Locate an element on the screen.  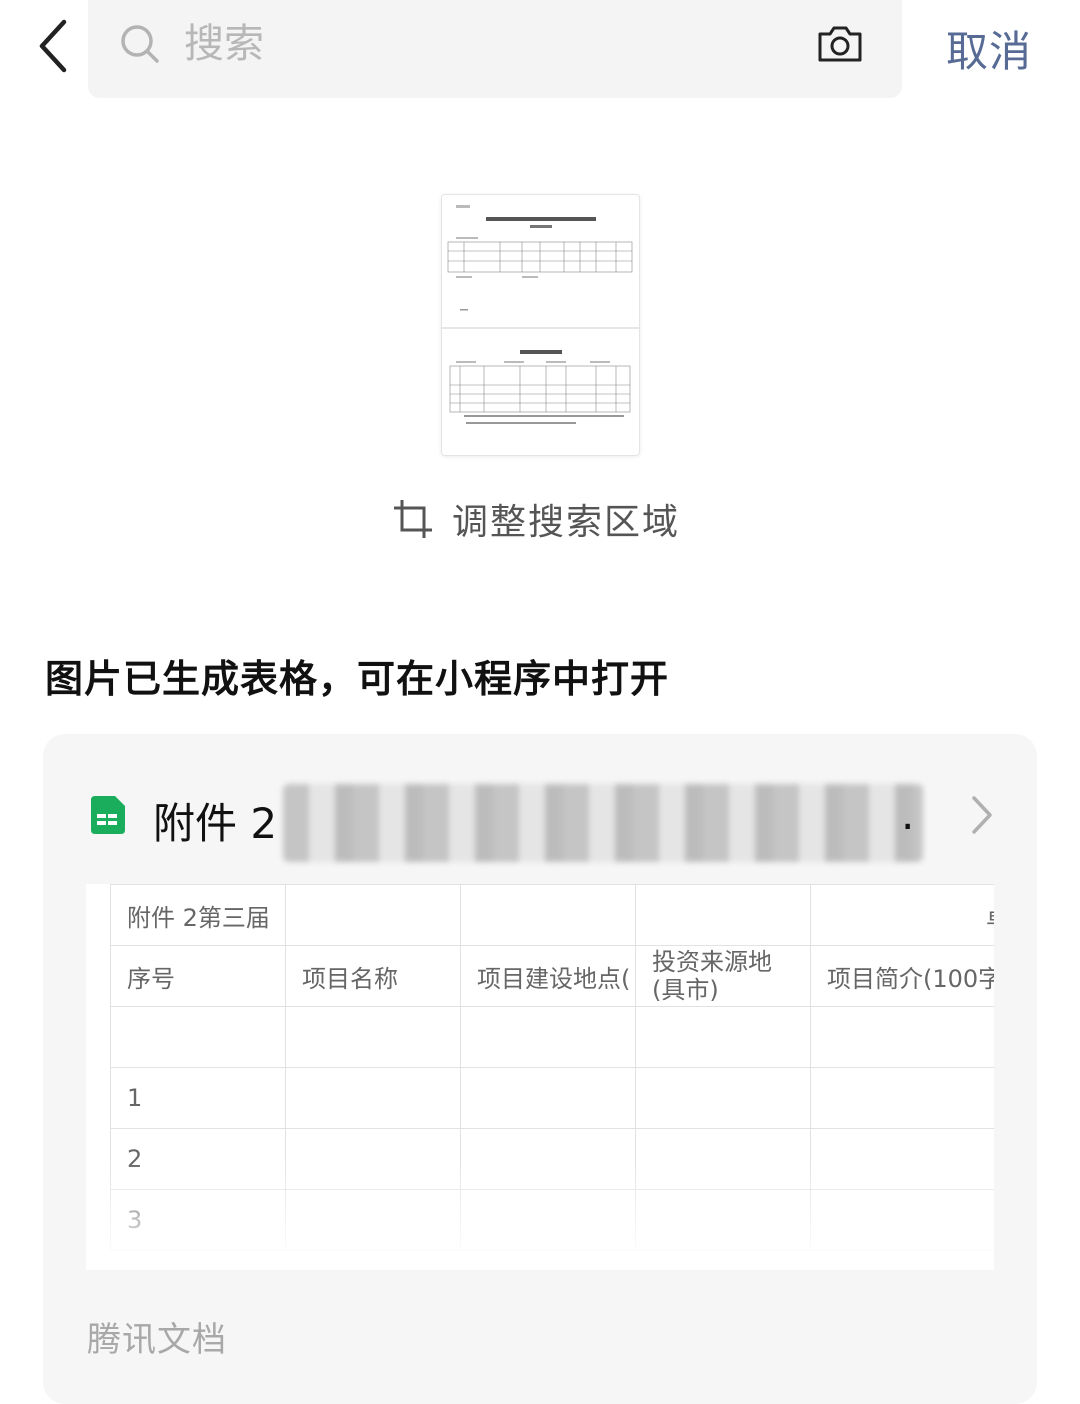
table-row: 1 is located at coordinates (552, 1098).